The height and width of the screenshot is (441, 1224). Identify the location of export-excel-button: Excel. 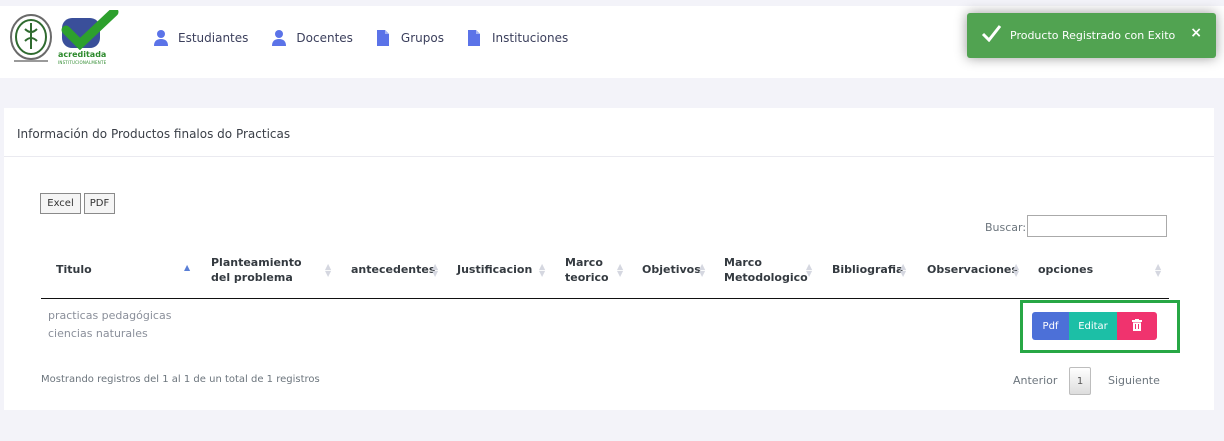
(60, 203).